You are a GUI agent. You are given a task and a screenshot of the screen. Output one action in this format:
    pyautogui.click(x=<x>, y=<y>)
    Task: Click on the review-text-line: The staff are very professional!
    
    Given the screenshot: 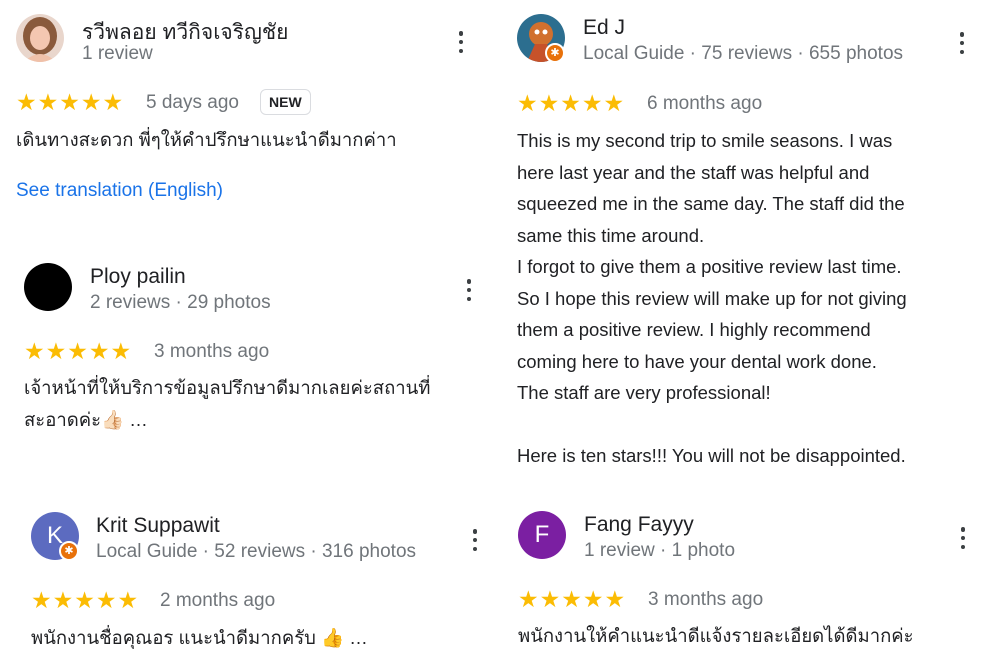 What is the action you would take?
    pyautogui.click(x=644, y=392)
    